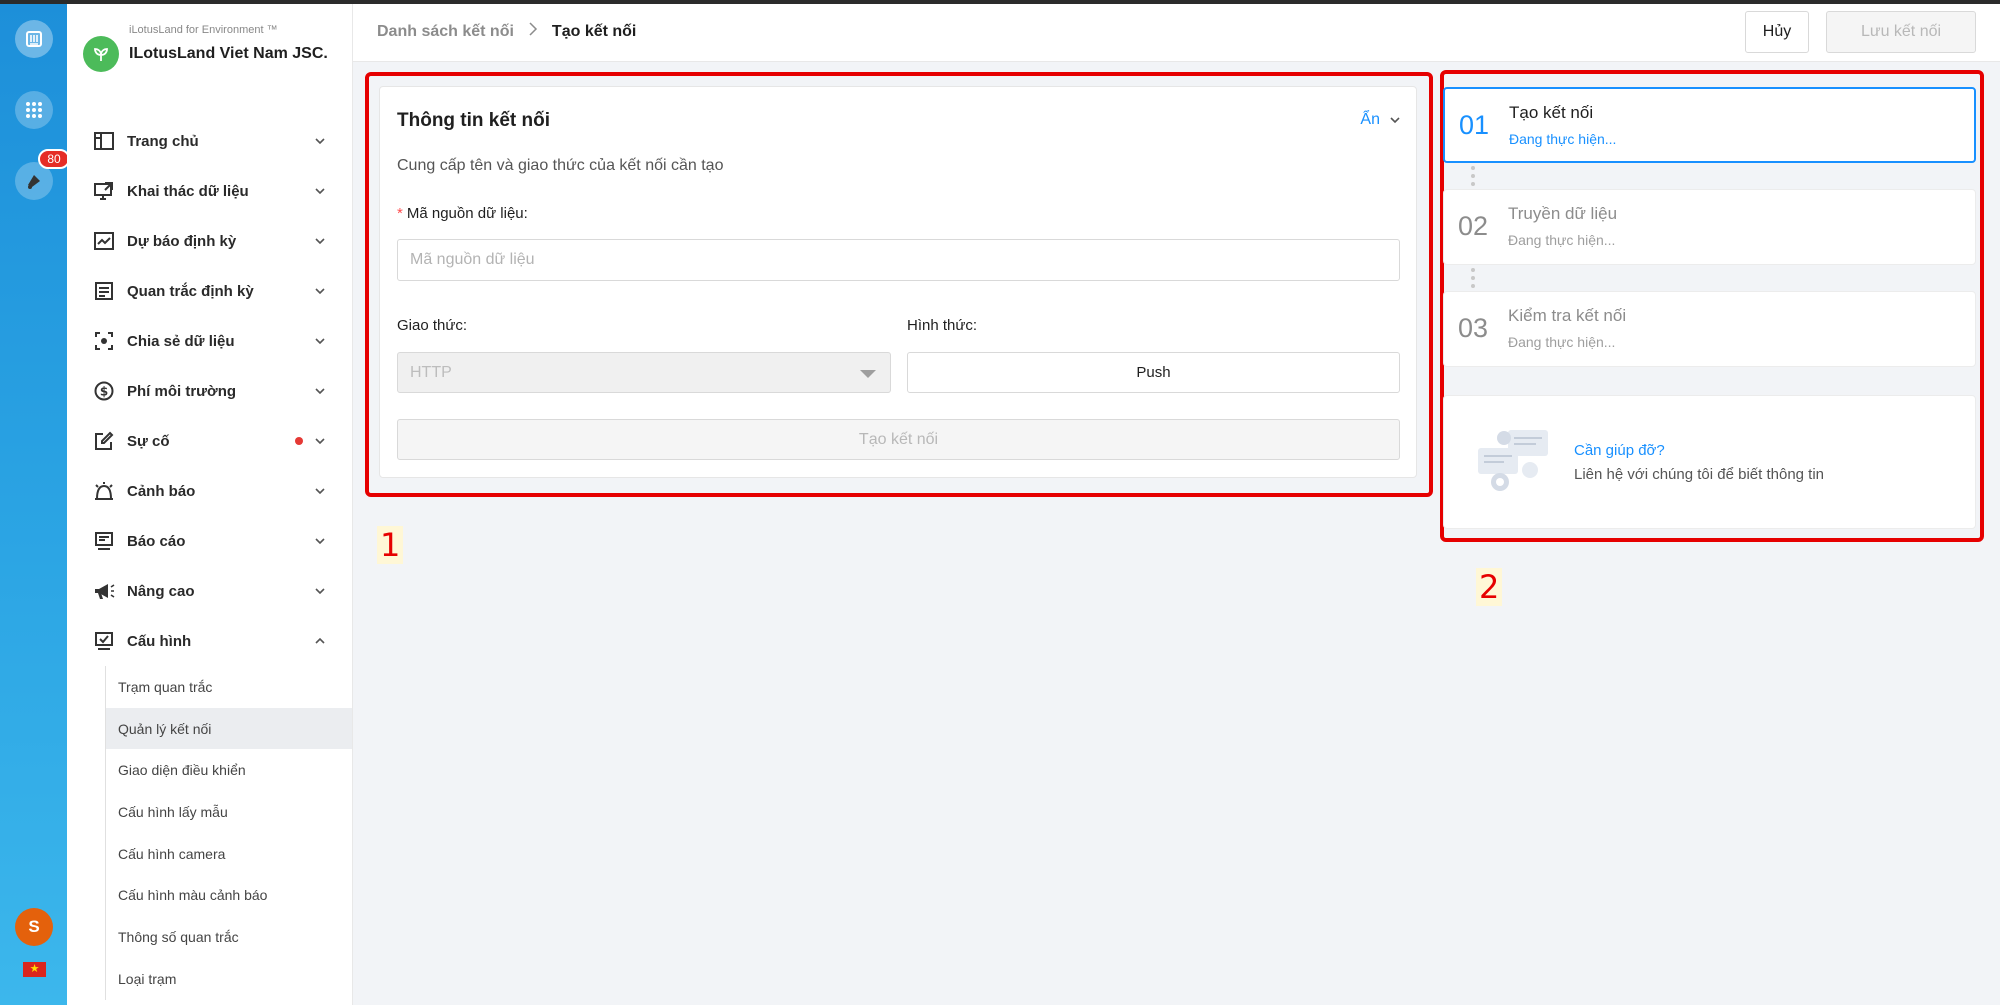 This screenshot has width=2000, height=1005. Describe the element at coordinates (1567, 315) in the screenshot. I see `step-title: Kiểm tra kết nối` at that location.